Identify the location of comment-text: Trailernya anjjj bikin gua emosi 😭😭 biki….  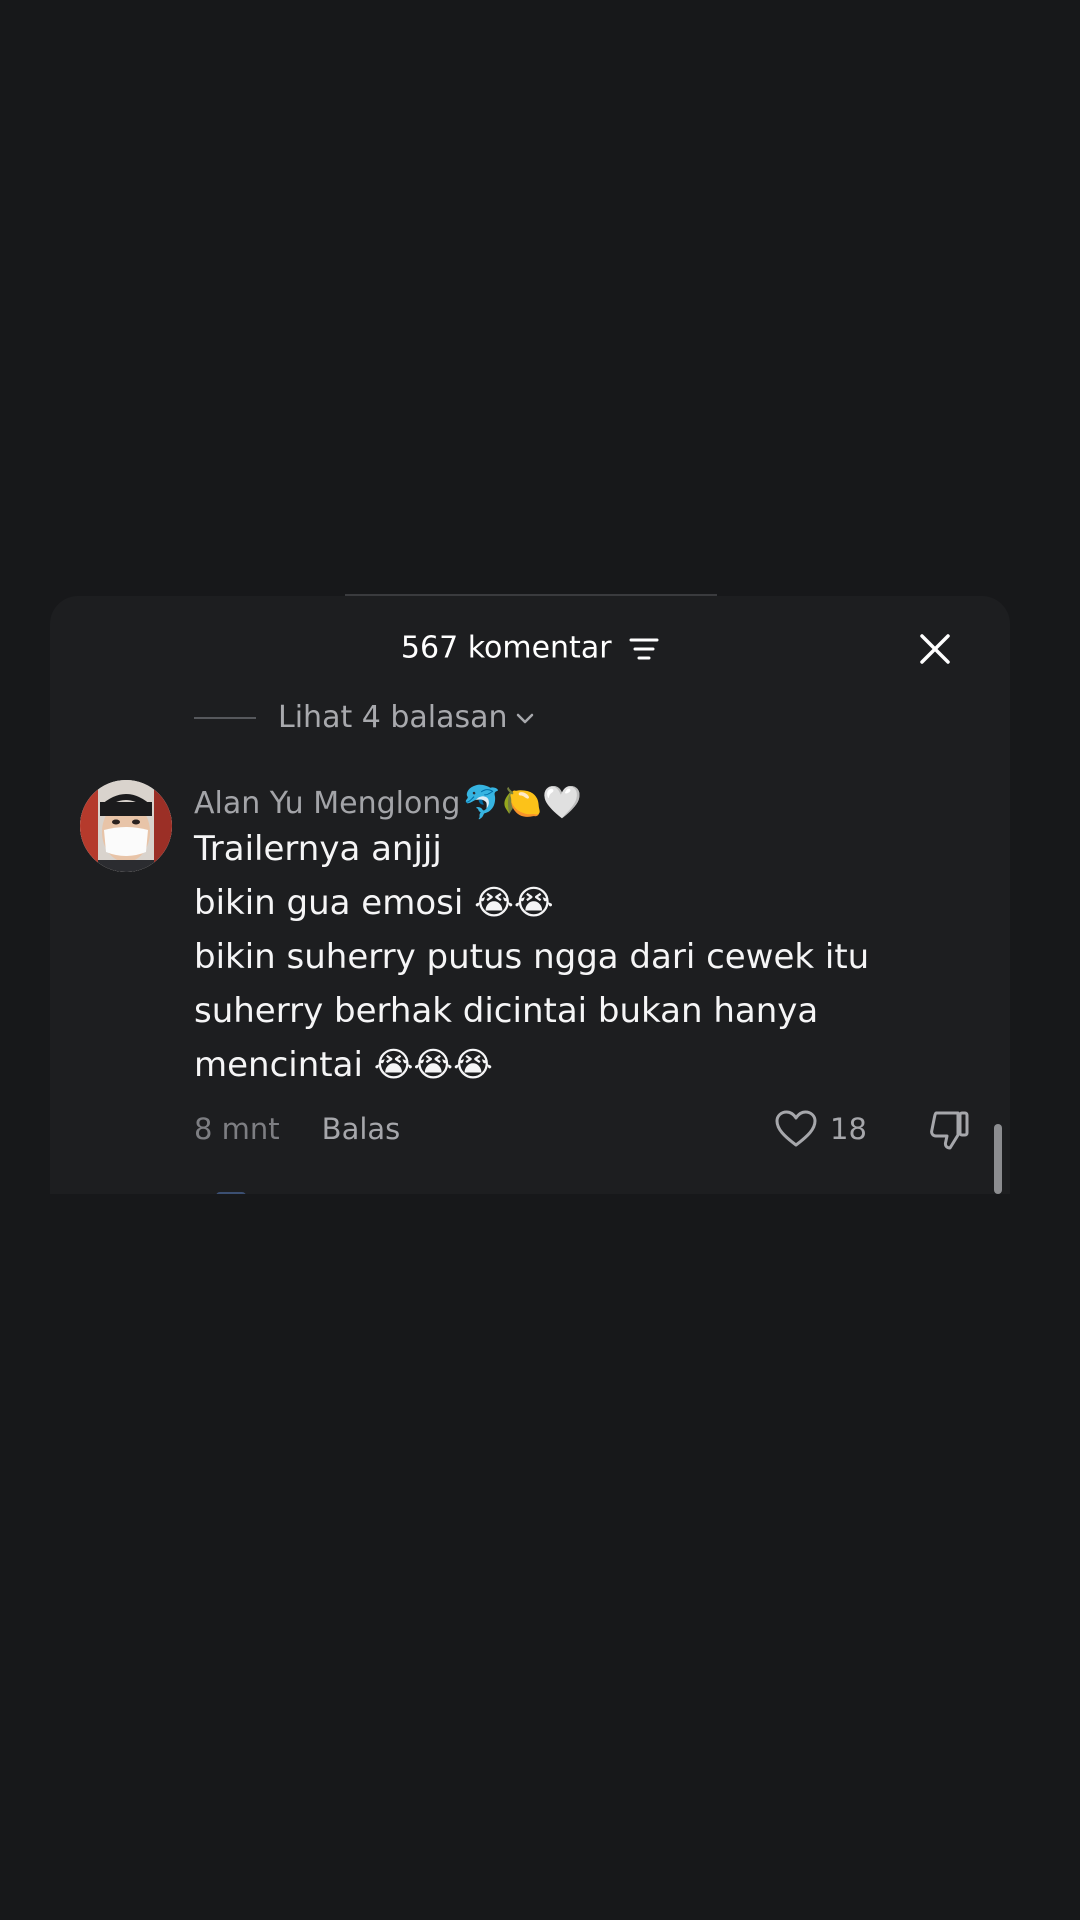
(584, 957).